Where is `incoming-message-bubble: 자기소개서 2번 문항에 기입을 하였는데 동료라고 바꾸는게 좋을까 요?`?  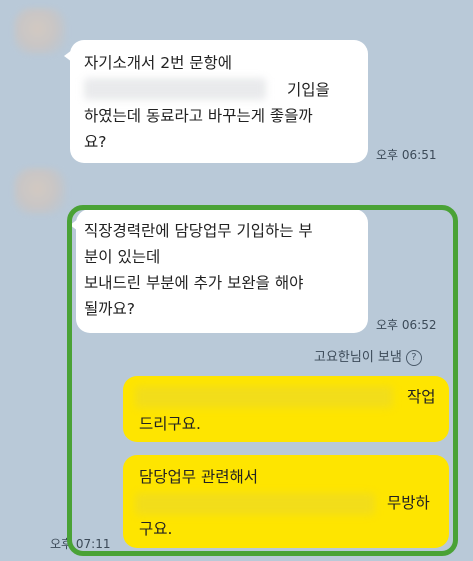
incoming-message-bubble: 자기소개서 2번 문항에 기입을 하였는데 동료라고 바꾸는게 좋을까 요? is located at coordinates (216, 101).